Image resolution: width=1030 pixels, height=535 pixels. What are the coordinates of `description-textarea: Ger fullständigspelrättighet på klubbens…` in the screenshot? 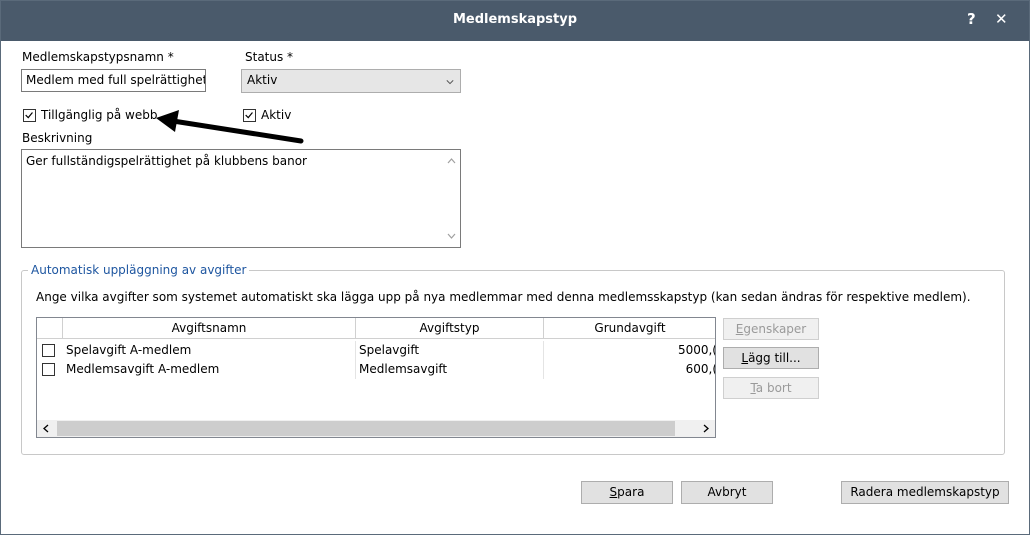 It's located at (241, 198).